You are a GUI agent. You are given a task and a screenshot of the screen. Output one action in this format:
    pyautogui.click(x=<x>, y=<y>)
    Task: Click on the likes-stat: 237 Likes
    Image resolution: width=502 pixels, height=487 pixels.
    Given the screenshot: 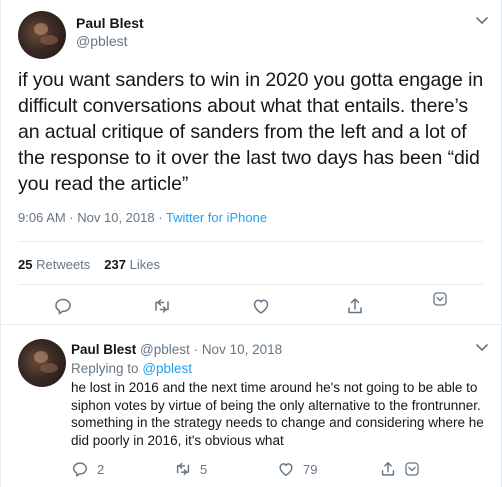 What is the action you would take?
    pyautogui.click(x=132, y=264)
    